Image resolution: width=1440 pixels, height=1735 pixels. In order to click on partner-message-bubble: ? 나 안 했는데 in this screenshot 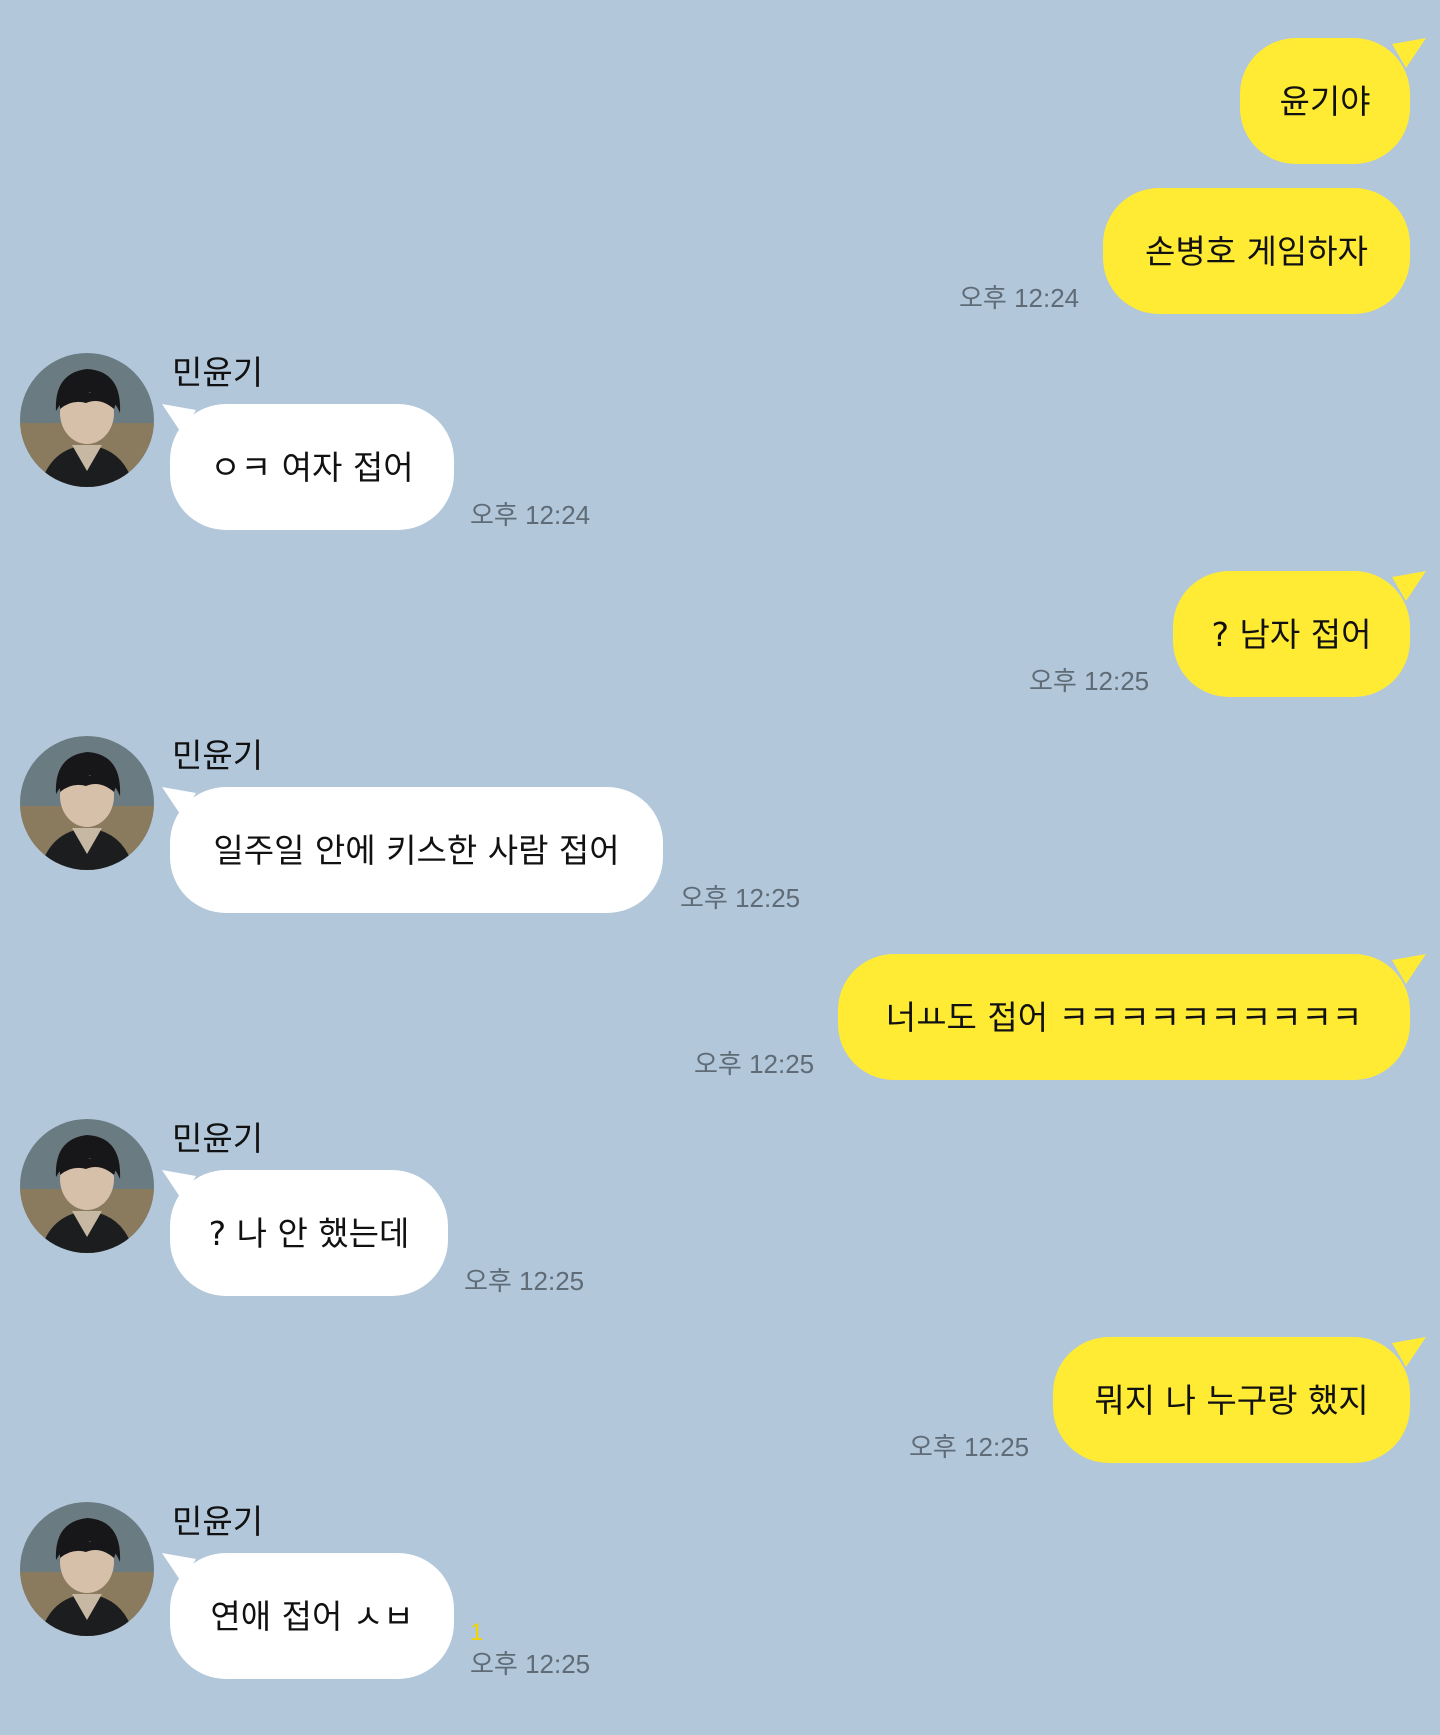, I will do `click(309, 1233)`.